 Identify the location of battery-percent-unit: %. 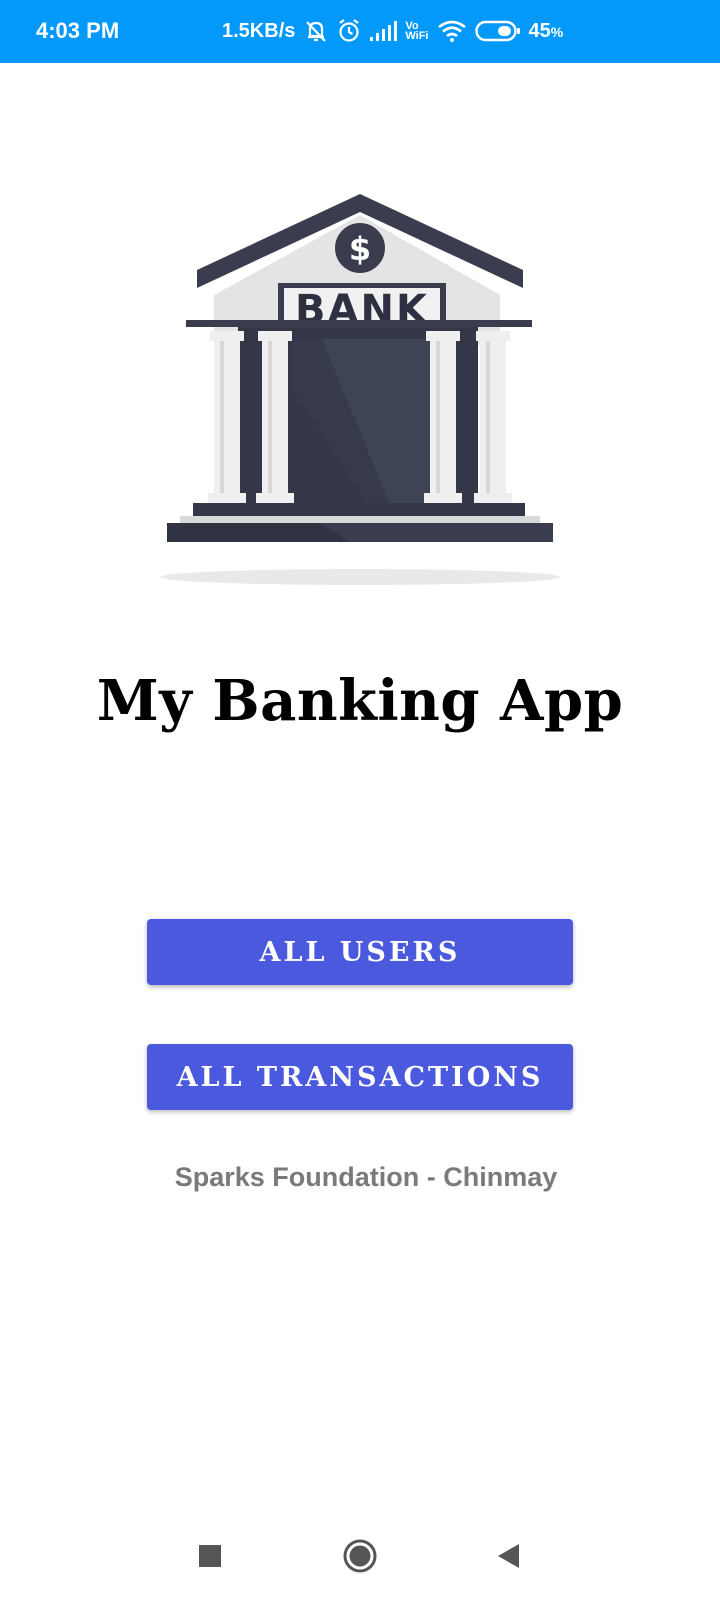
(557, 31).